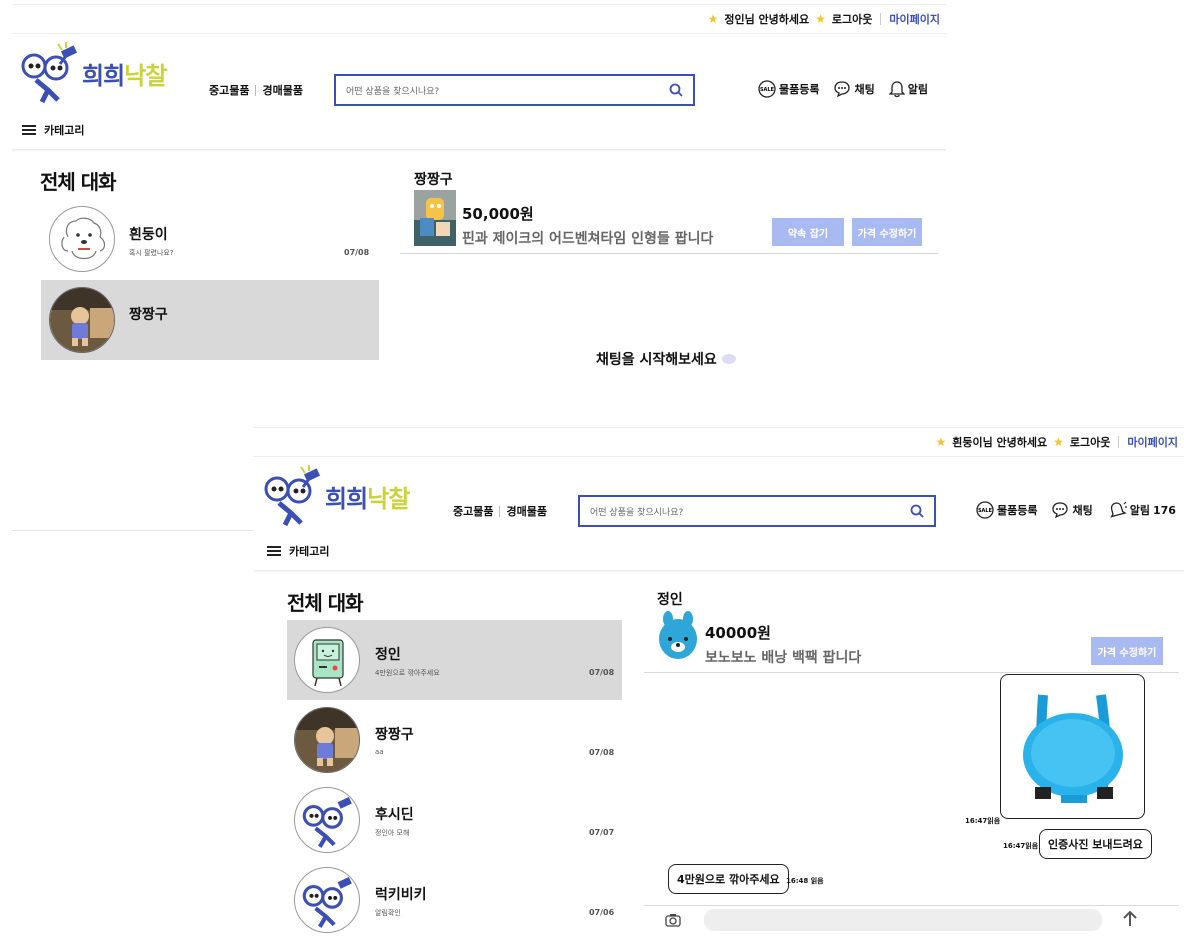 The height and width of the screenshot is (945, 1184). I want to click on chat-label: 채팅, so click(864, 89).